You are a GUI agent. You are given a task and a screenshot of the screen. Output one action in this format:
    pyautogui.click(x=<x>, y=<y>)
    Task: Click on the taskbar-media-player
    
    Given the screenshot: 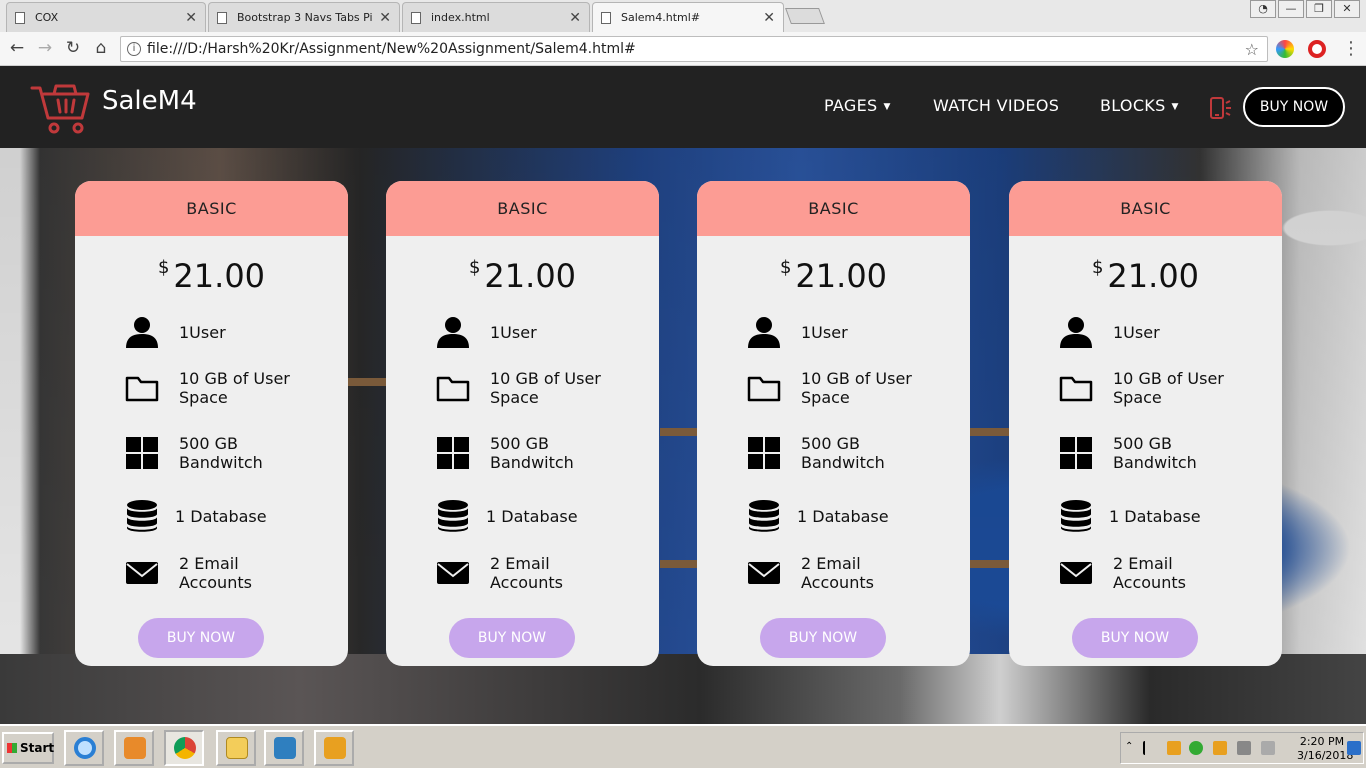 What is the action you would take?
    pyautogui.click(x=134, y=748)
    